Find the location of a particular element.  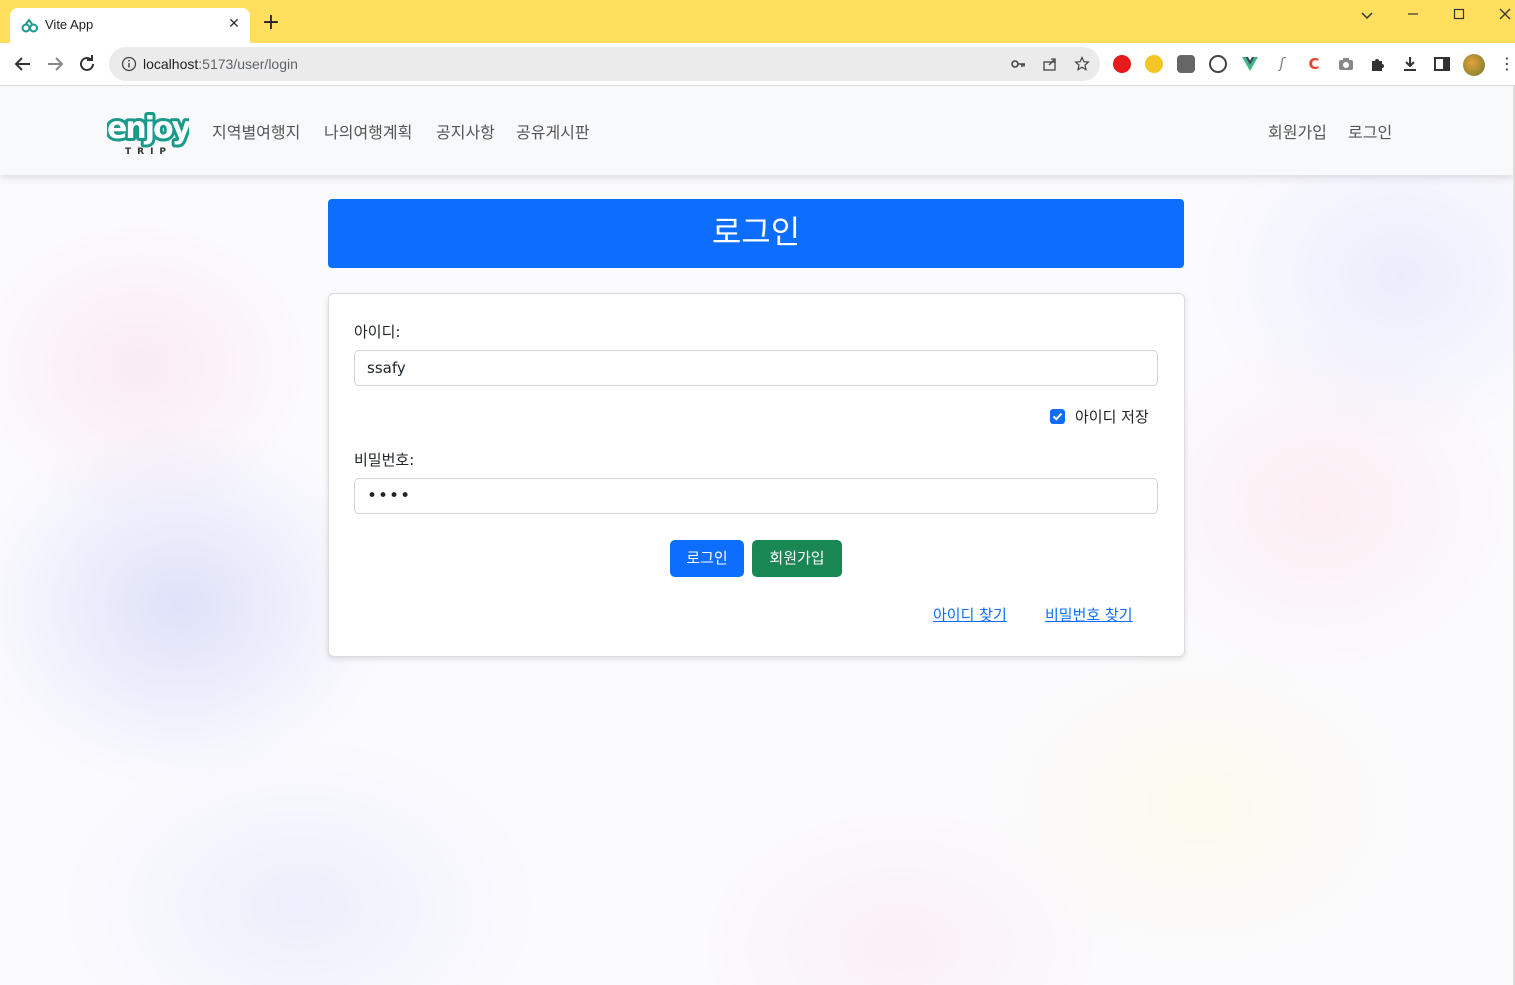

nav-link-regional-destinations: 지역별여행지 is located at coordinates (256, 131).